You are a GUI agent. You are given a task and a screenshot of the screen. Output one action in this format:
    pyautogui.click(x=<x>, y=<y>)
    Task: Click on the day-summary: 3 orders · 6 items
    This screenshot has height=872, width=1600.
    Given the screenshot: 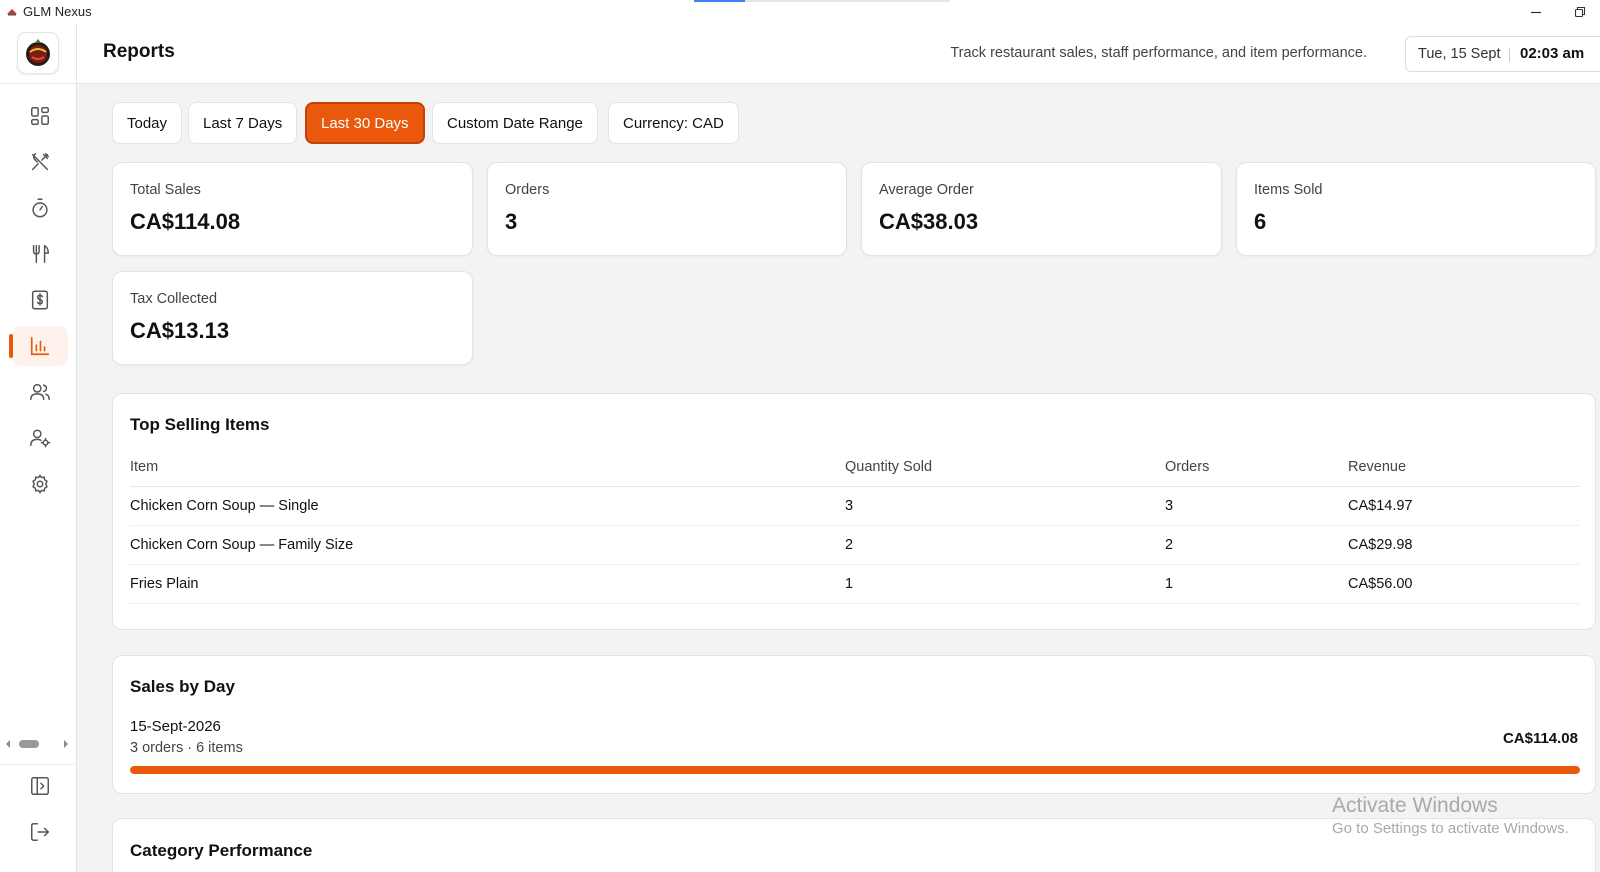 What is the action you would take?
    pyautogui.click(x=186, y=748)
    